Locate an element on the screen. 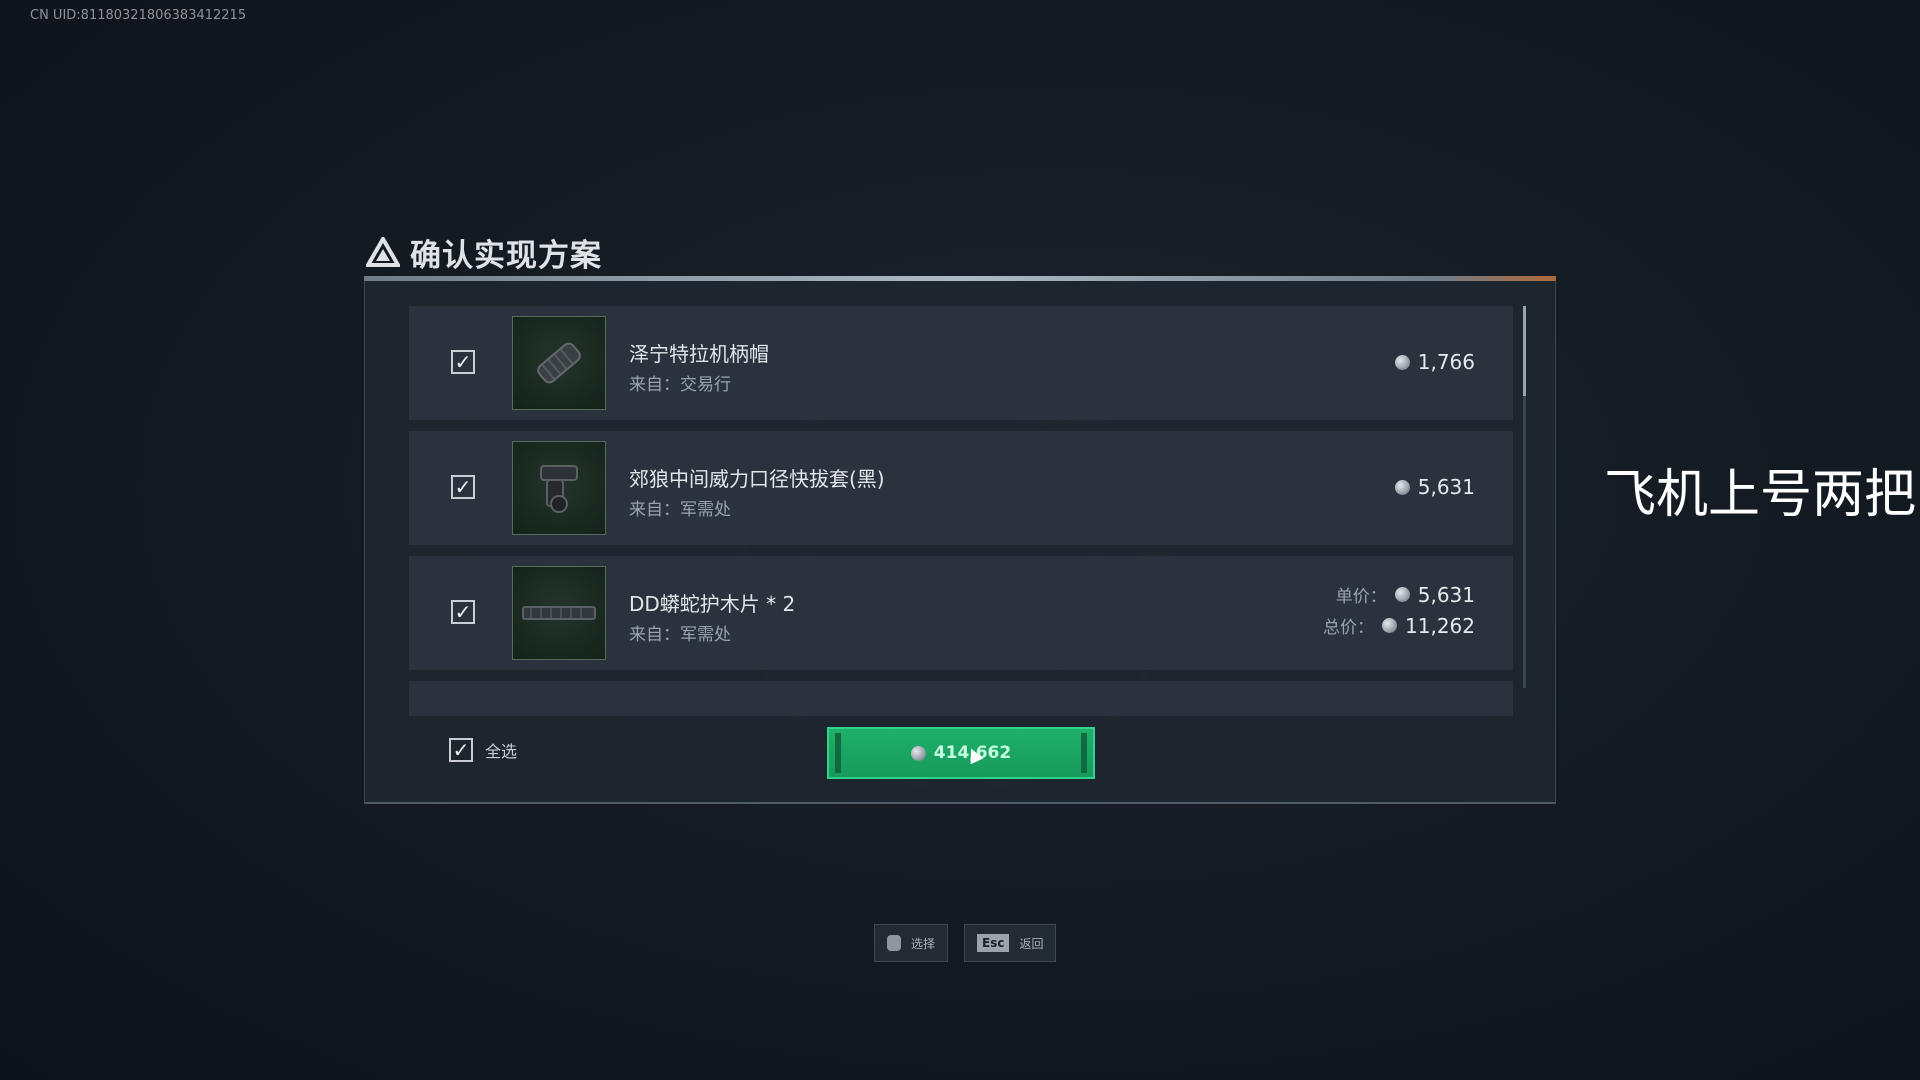  select-all-label: 全选 is located at coordinates (501, 751).